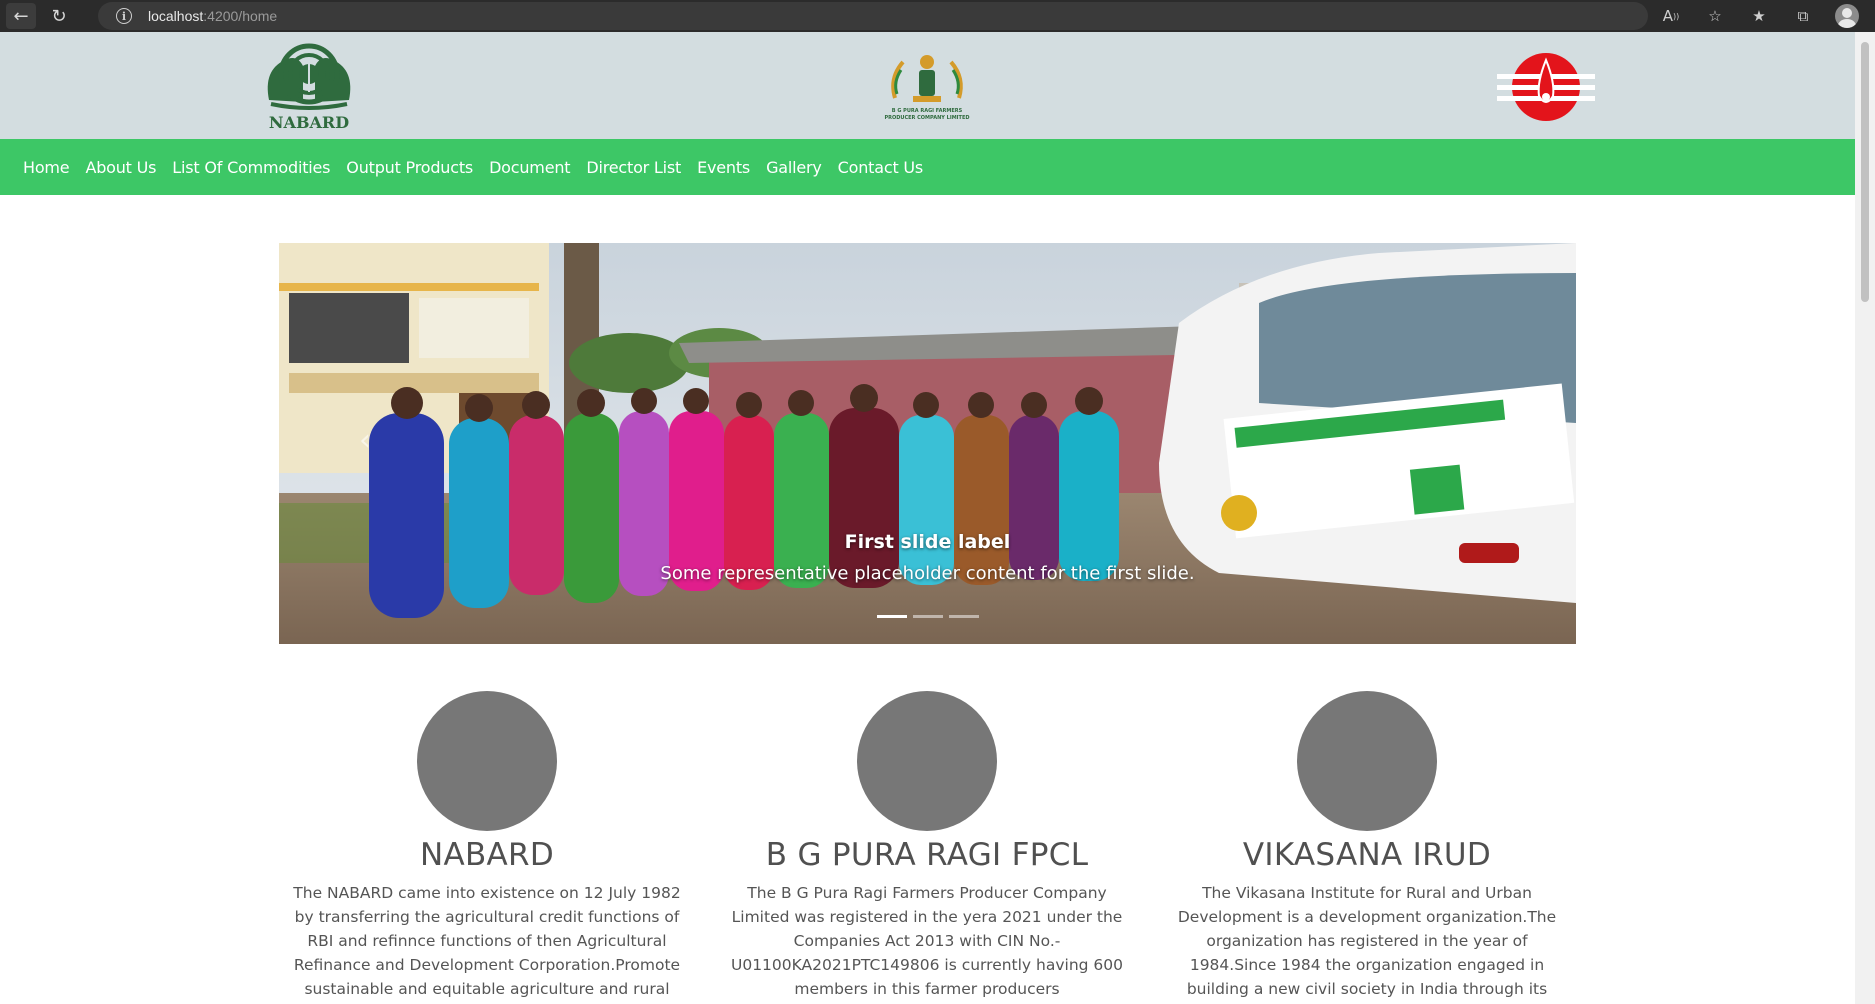  Describe the element at coordinates (1367, 855) in the screenshot. I see `card-title: VIKASANA IRUD` at that location.